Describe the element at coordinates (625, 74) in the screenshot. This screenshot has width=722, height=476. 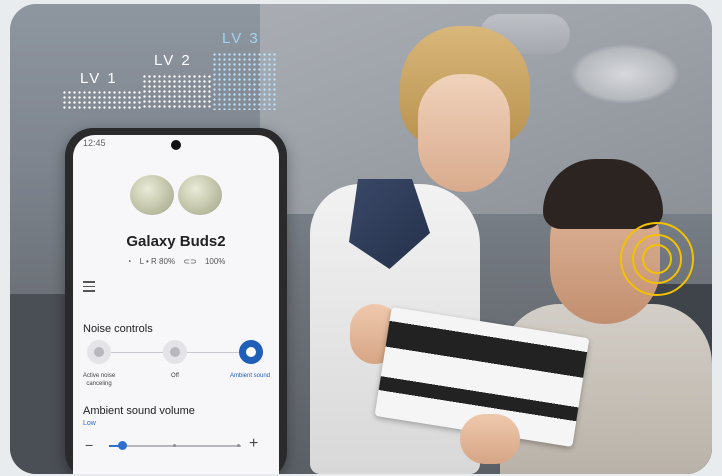
I see `cabin-light` at that location.